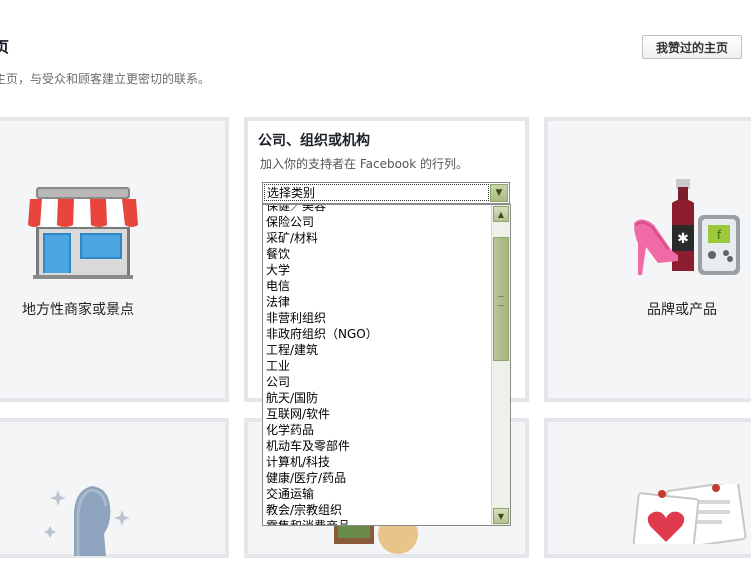 The width and height of the screenshot is (751, 564). I want to click on category-label-brand: 品牌或产品, so click(682, 310).